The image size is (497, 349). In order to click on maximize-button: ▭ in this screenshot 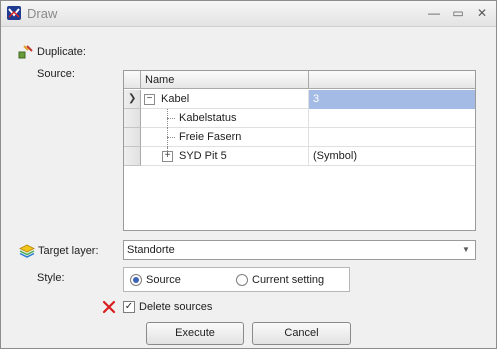, I will do `click(458, 13)`.